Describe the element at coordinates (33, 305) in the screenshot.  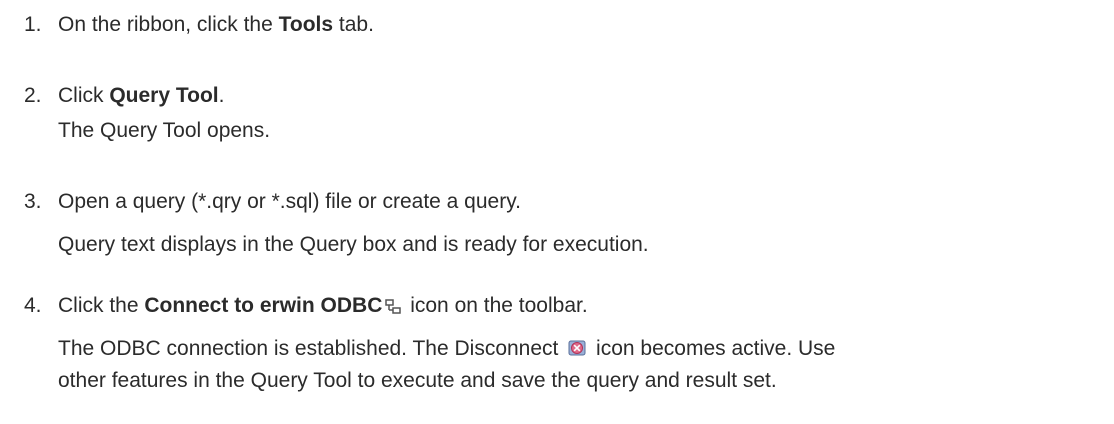
I see `step-number: 4.` at that location.